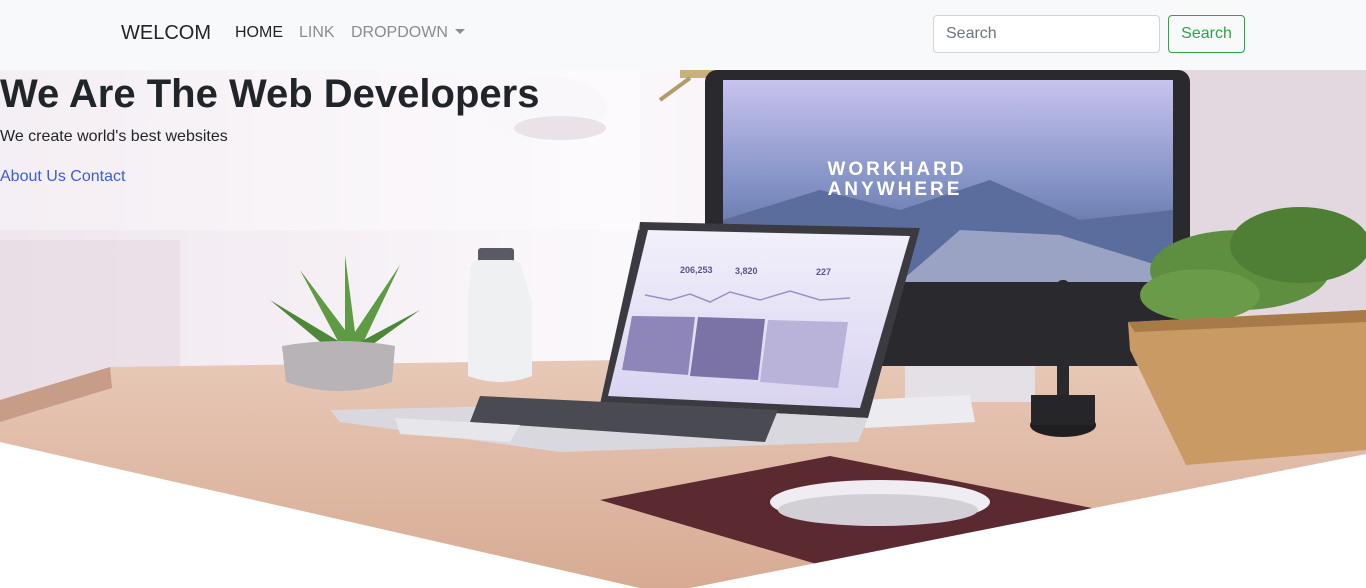 This screenshot has width=1366, height=588. I want to click on navbar: WELCOM HOME LINK DROPDOWN Search, so click(683, 35).